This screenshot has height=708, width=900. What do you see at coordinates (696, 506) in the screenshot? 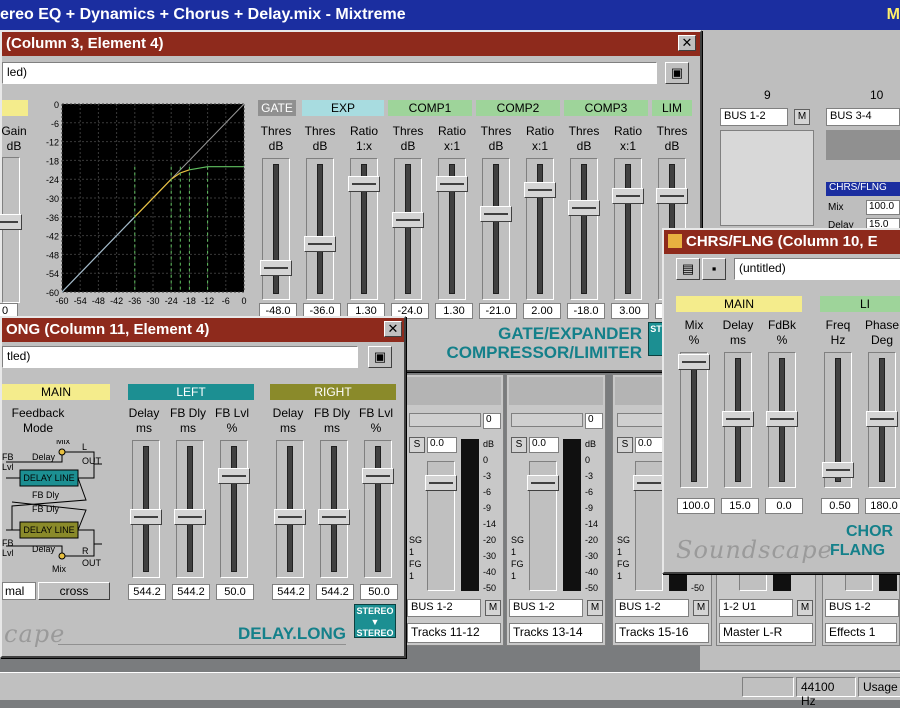
I see `fader-value: 100.0` at bounding box center [696, 506].